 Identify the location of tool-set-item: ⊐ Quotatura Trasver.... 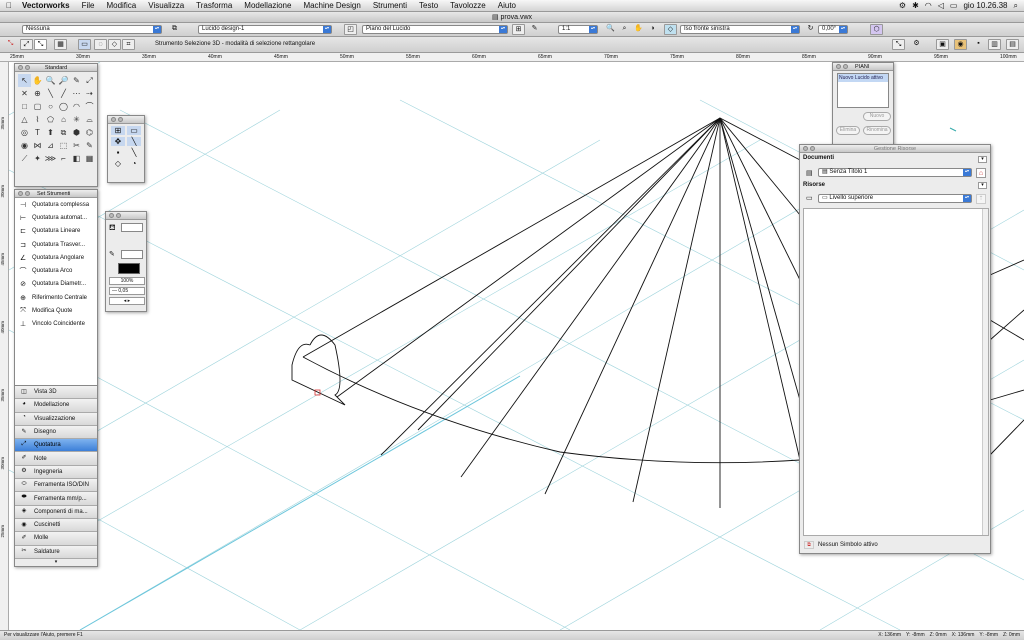
(56, 244).